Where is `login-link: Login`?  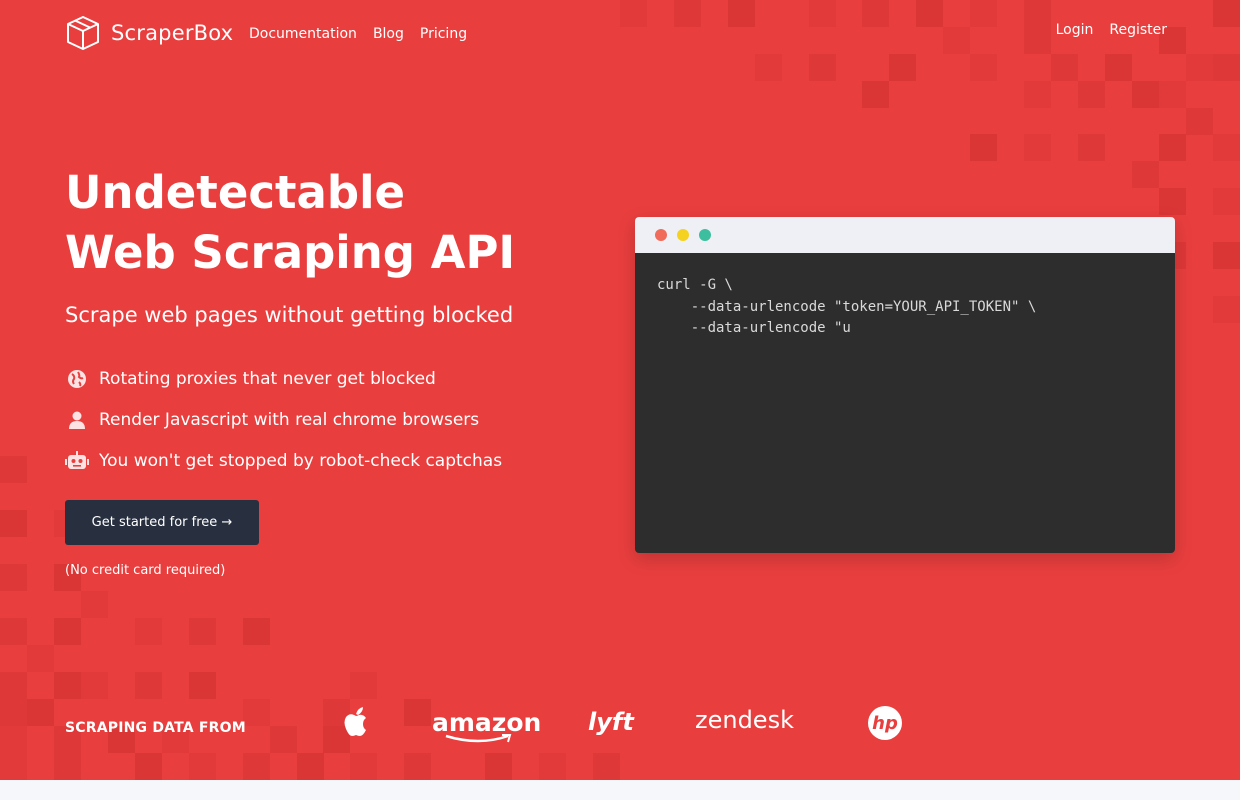 login-link: Login is located at coordinates (1075, 30).